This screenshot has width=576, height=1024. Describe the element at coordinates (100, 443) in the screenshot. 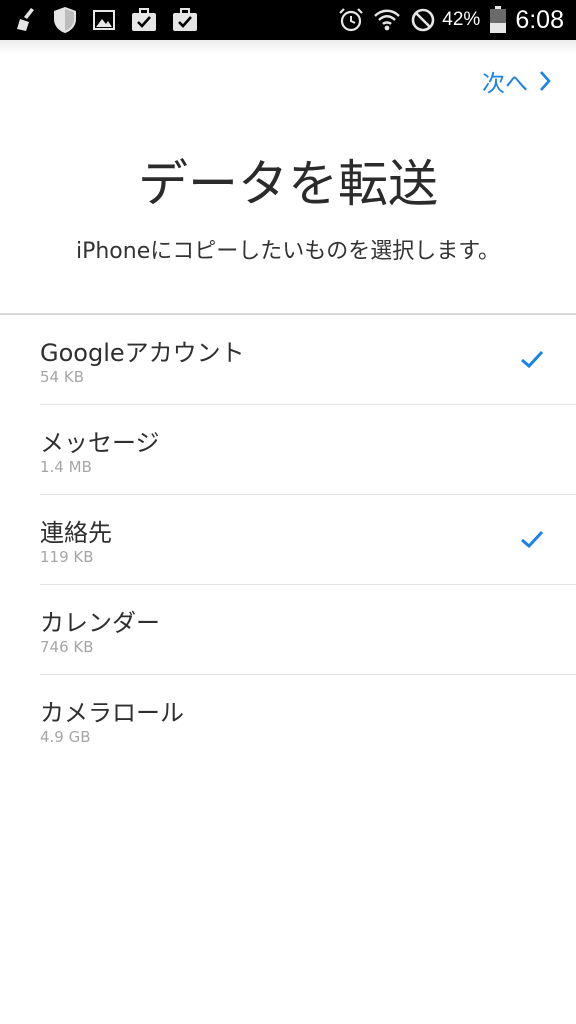

I see `item-name: メッセージ` at that location.